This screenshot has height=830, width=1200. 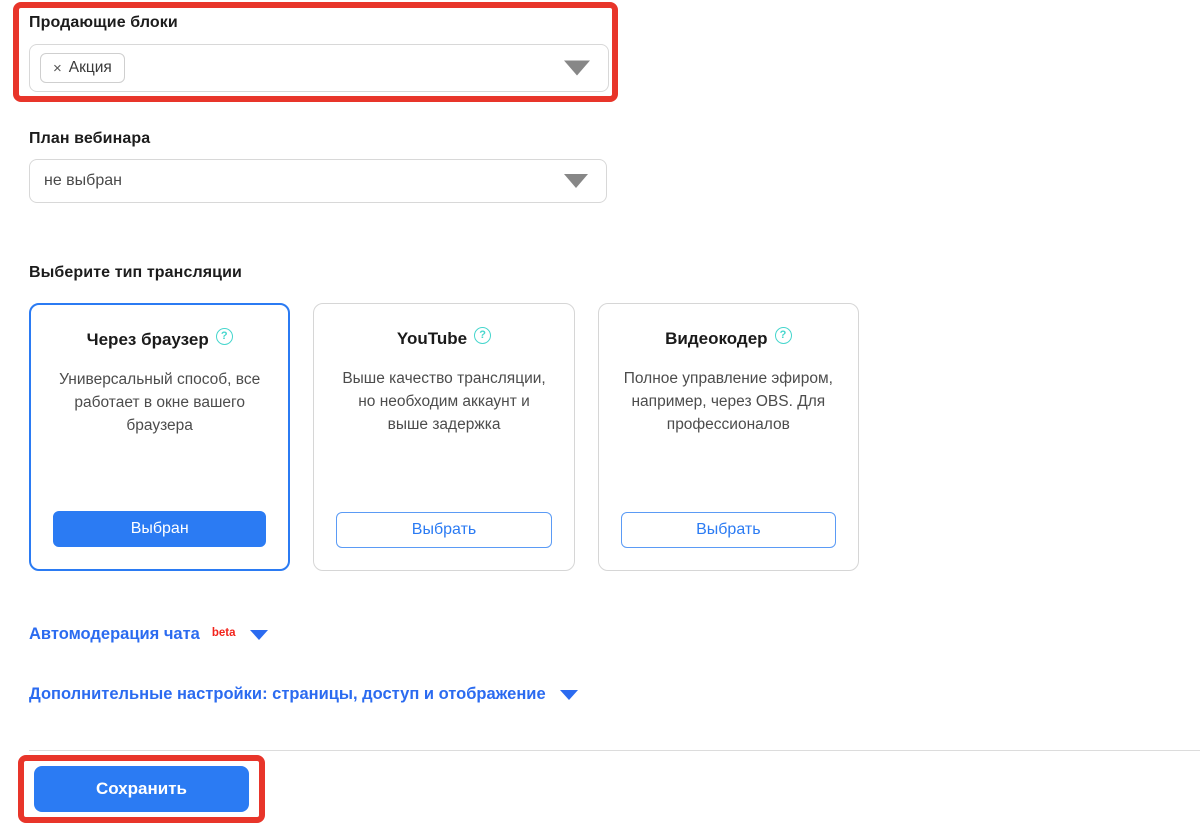 I want to click on tag-chip: × Акция, so click(x=82, y=68).